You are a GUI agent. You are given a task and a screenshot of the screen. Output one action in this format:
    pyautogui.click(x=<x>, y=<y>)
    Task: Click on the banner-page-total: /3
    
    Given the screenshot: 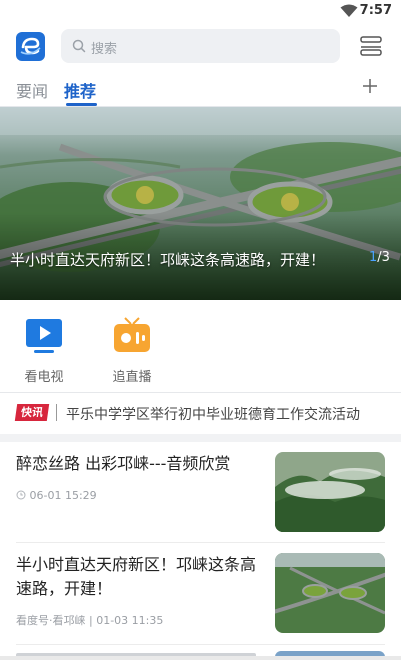 What is the action you would take?
    pyautogui.click(x=383, y=257)
    